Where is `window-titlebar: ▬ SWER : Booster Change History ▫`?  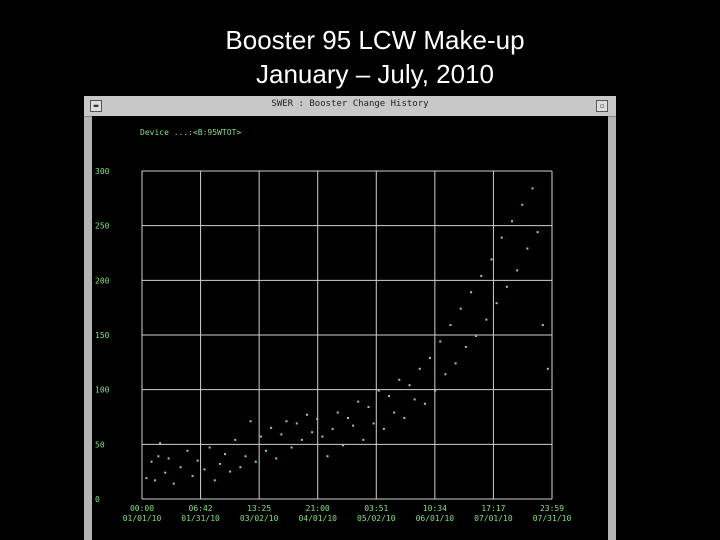
window-titlebar: ▬ SWER : Booster Change History ▫ is located at coordinates (350, 106).